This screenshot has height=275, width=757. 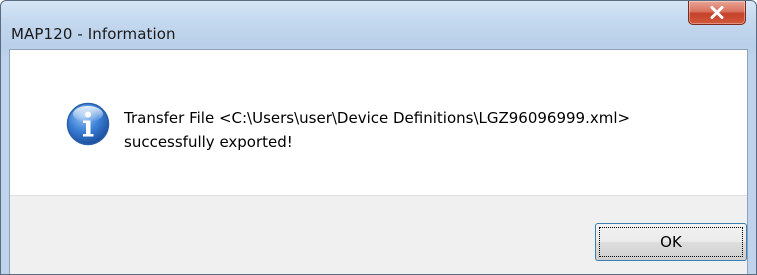 I want to click on information-icon, so click(x=88, y=124).